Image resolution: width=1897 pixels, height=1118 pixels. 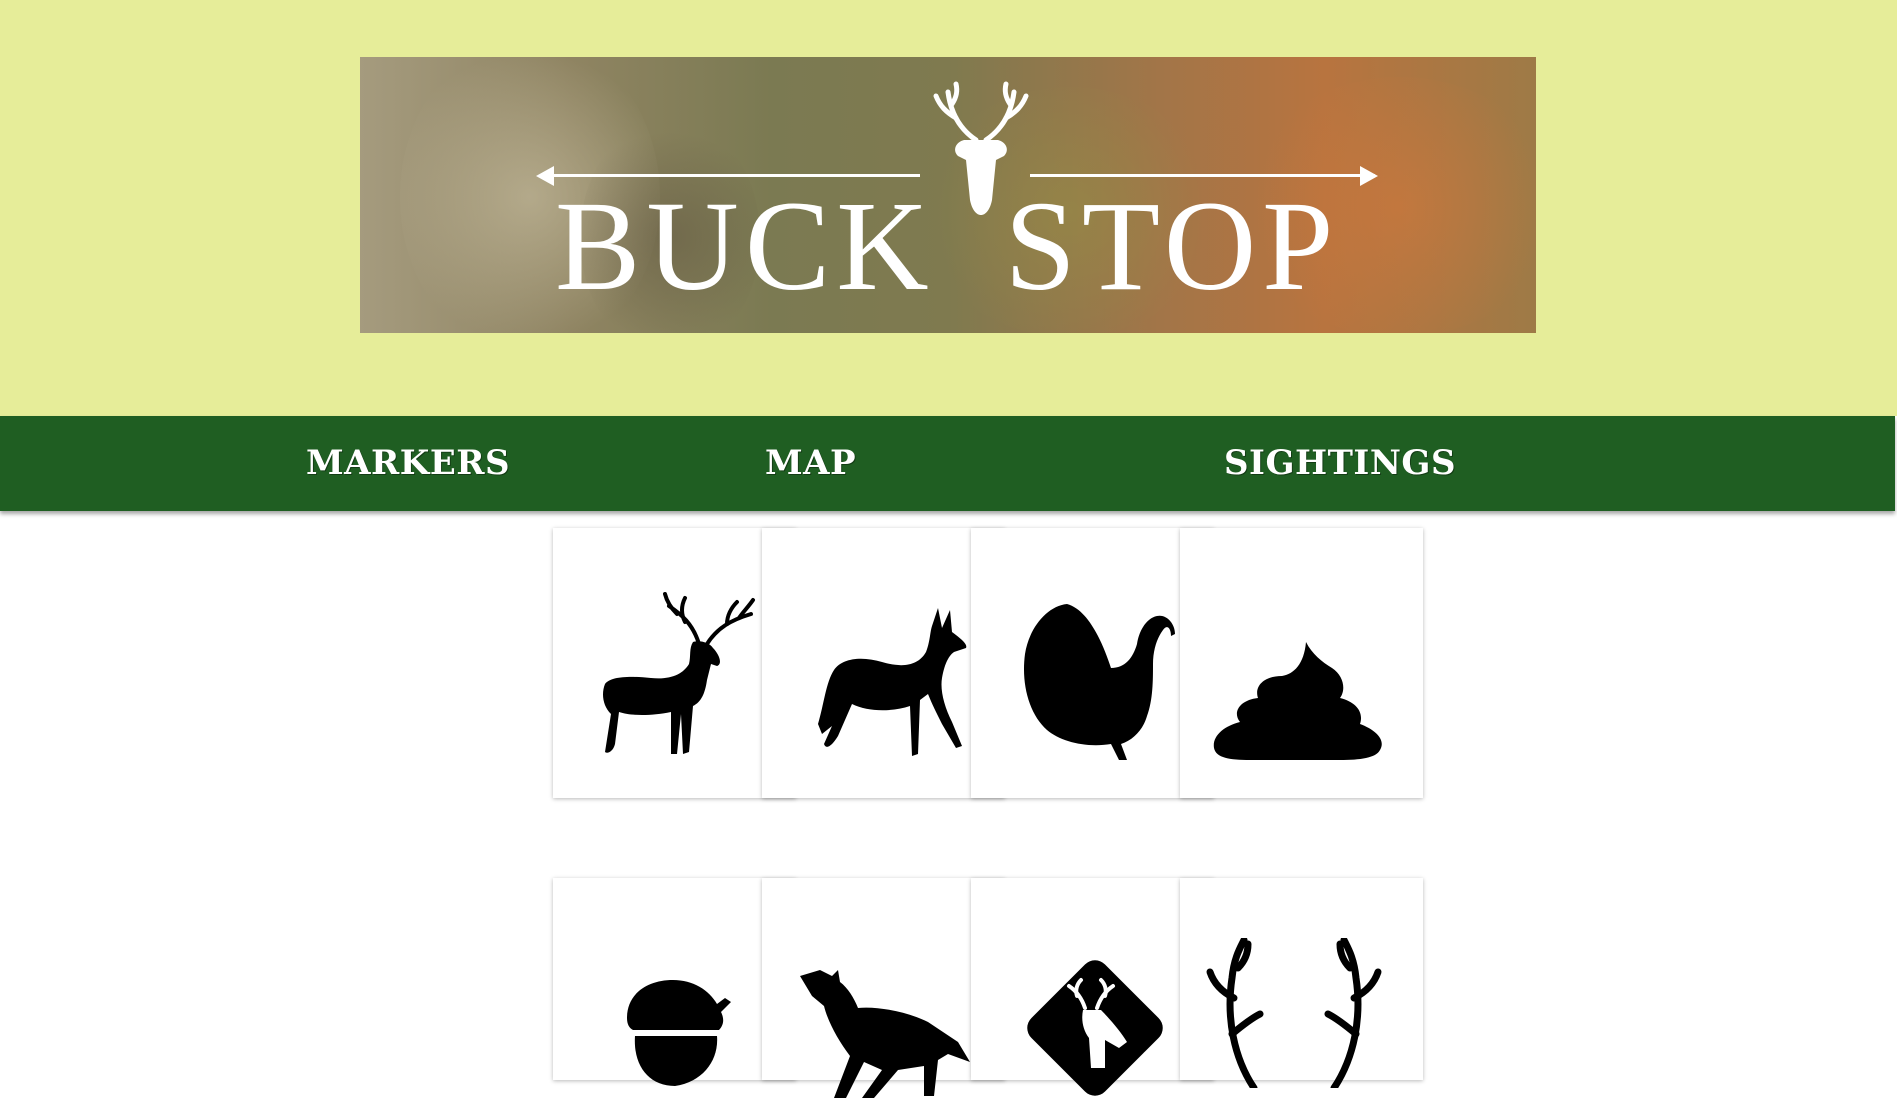 I want to click on marker-card-coyote, so click(x=883, y=988).